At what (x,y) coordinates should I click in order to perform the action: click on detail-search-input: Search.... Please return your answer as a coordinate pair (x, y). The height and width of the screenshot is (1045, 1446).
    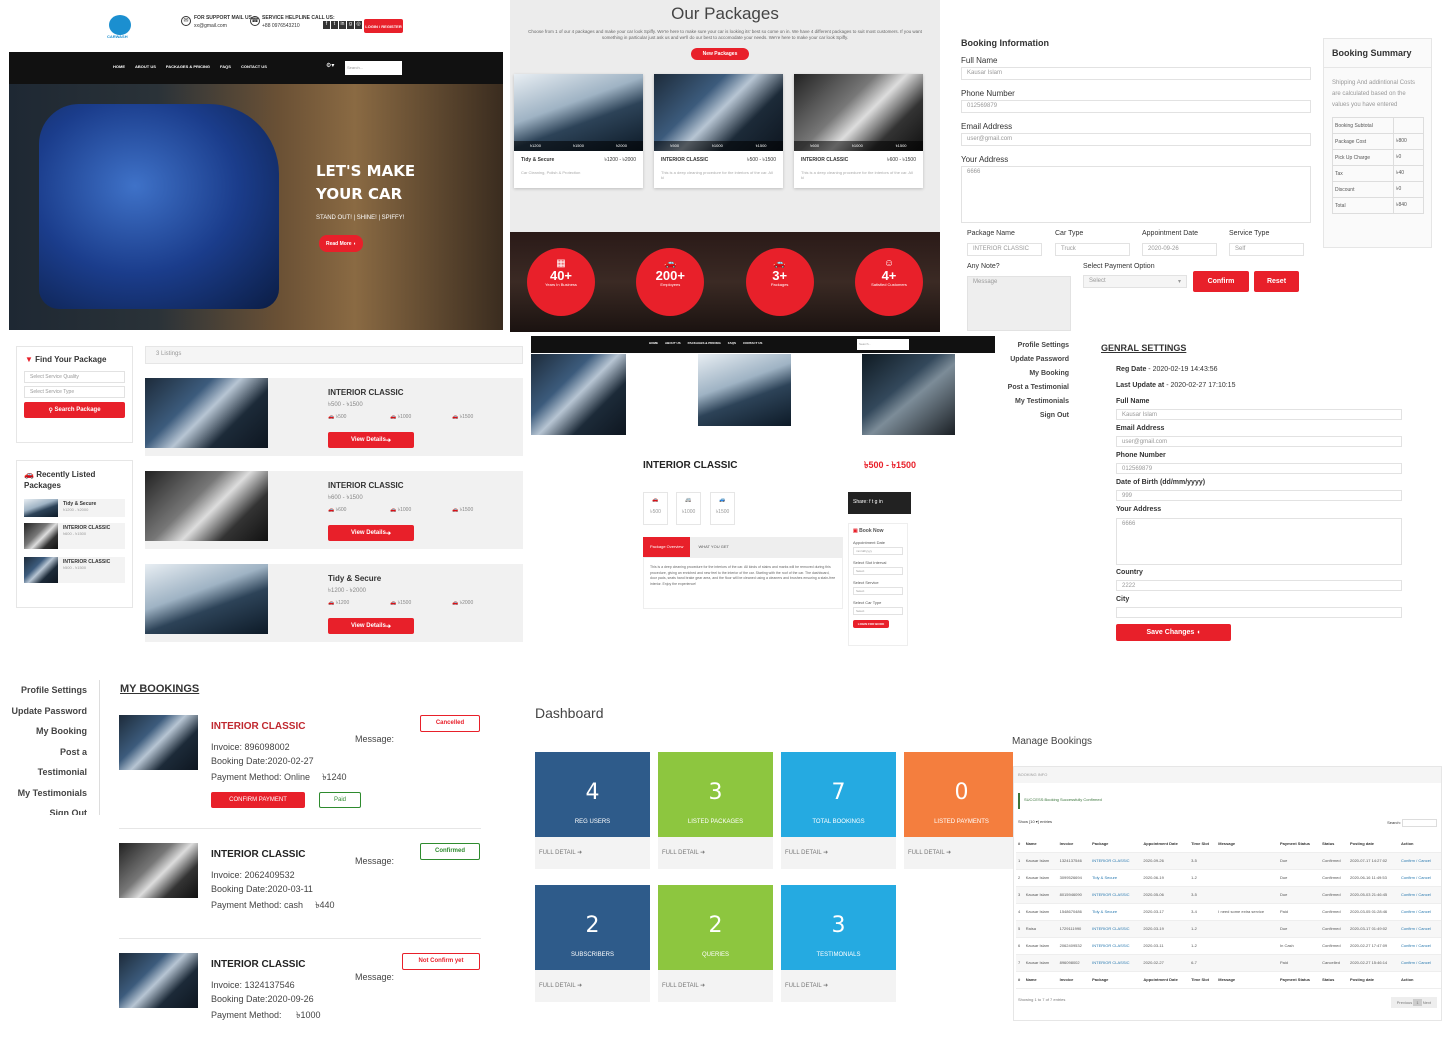
    Looking at the image, I should click on (883, 344).